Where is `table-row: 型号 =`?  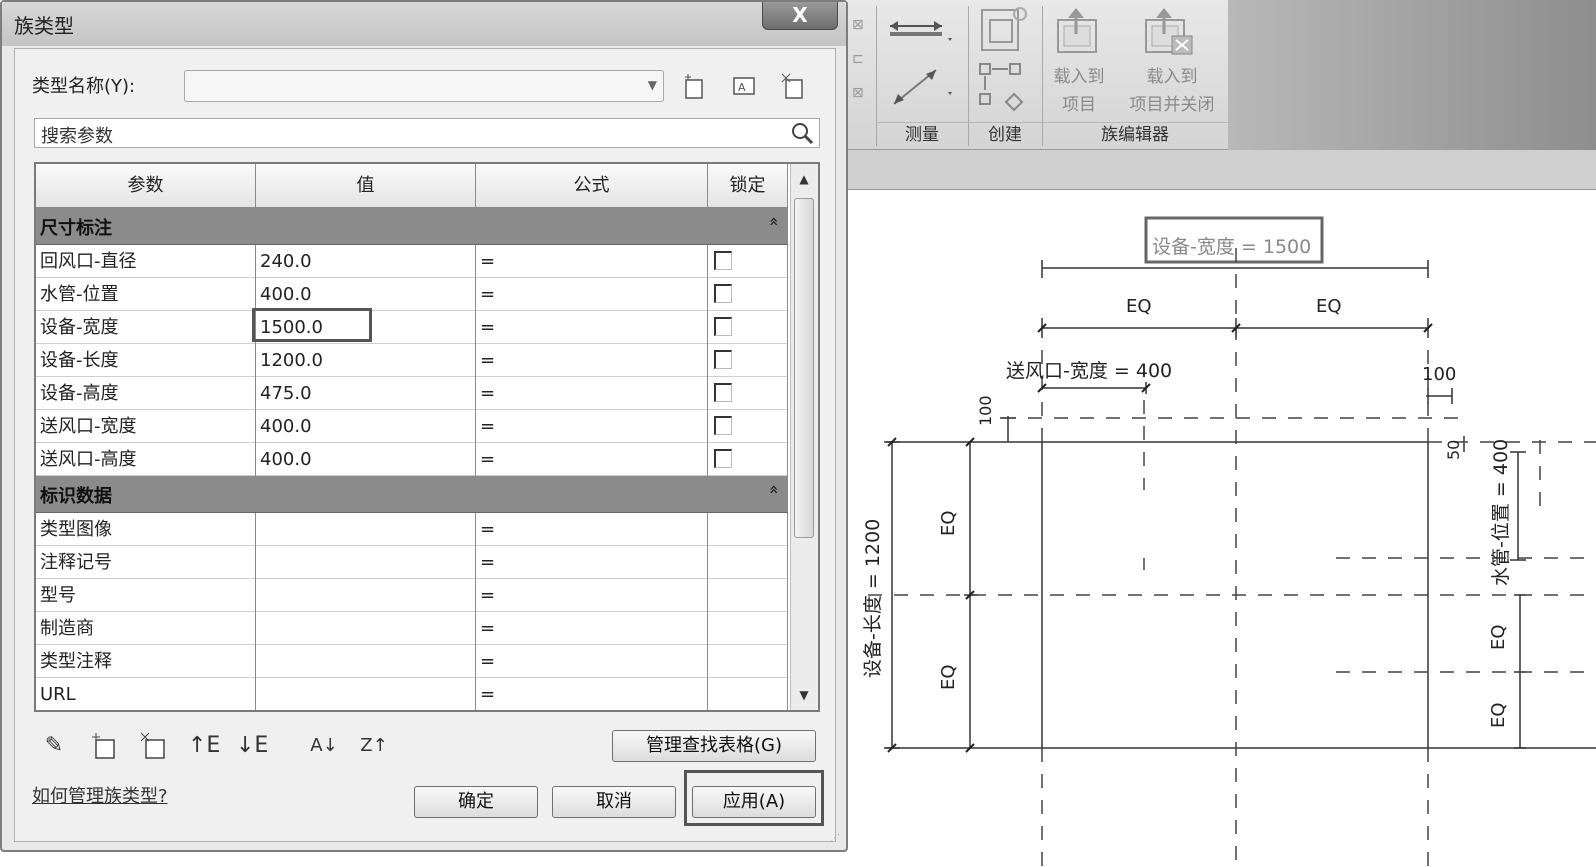
table-row: 型号 = is located at coordinates (412, 595).